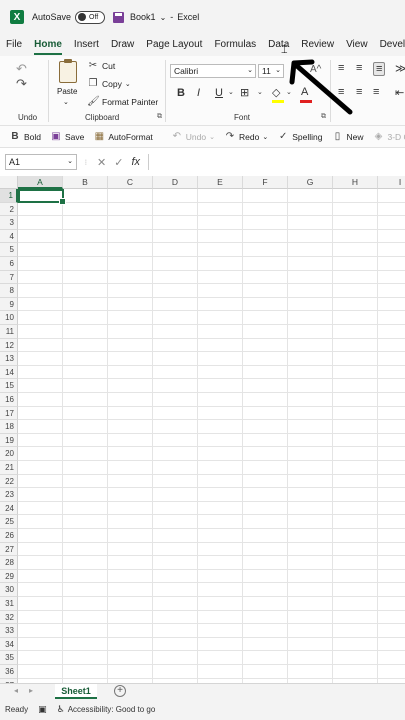 The height and width of the screenshot is (720, 405). What do you see at coordinates (41, 162) in the screenshot?
I see `name-box: A1 ⌄` at bounding box center [41, 162].